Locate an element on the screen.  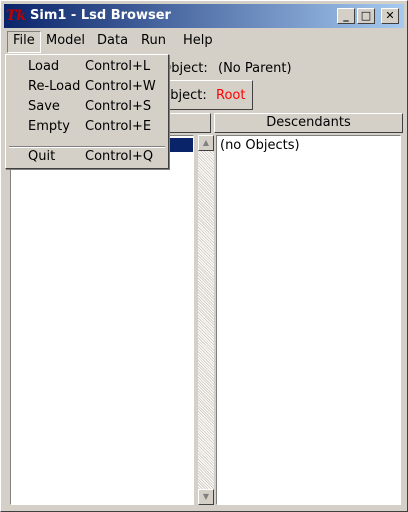
menu-item-shortcut: Control+E is located at coordinates (118, 126).